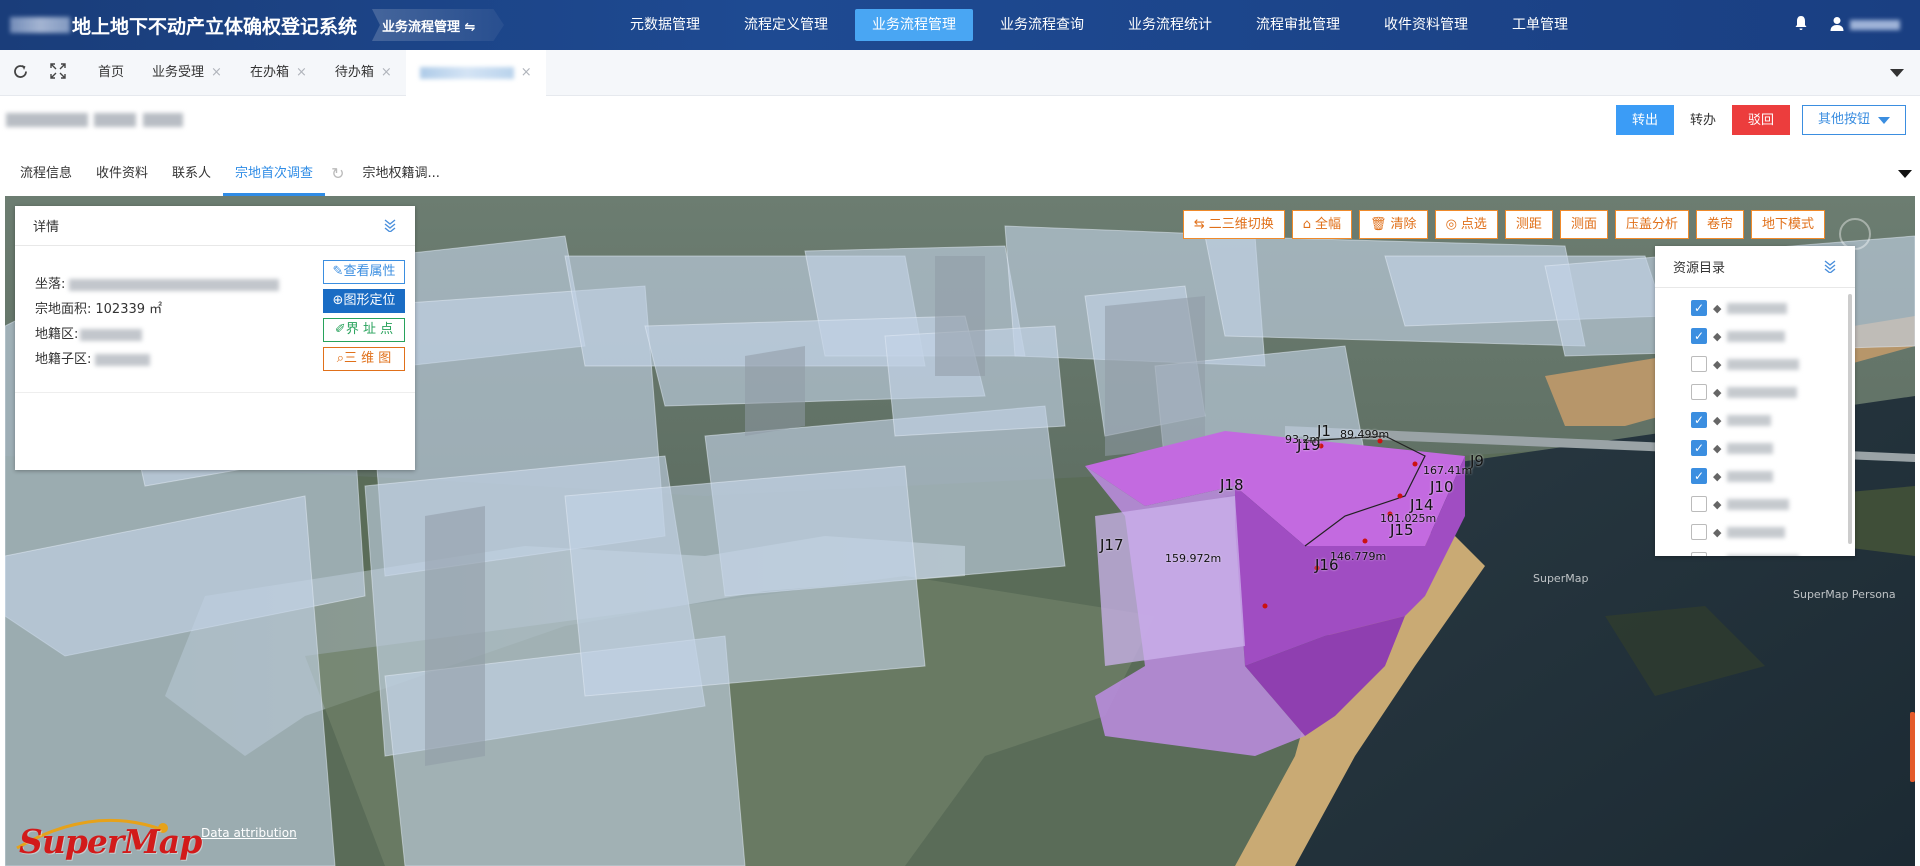  Describe the element at coordinates (1865, 25) in the screenshot. I see `user-menu` at that location.